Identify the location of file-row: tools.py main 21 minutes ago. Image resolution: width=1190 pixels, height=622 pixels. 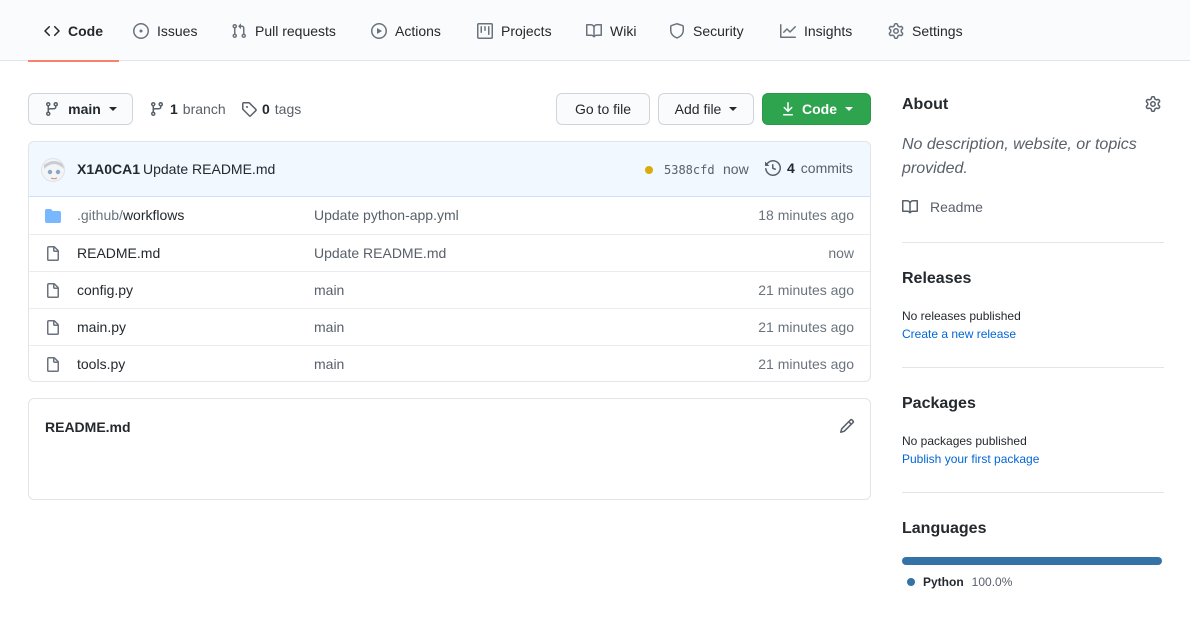
(449, 363).